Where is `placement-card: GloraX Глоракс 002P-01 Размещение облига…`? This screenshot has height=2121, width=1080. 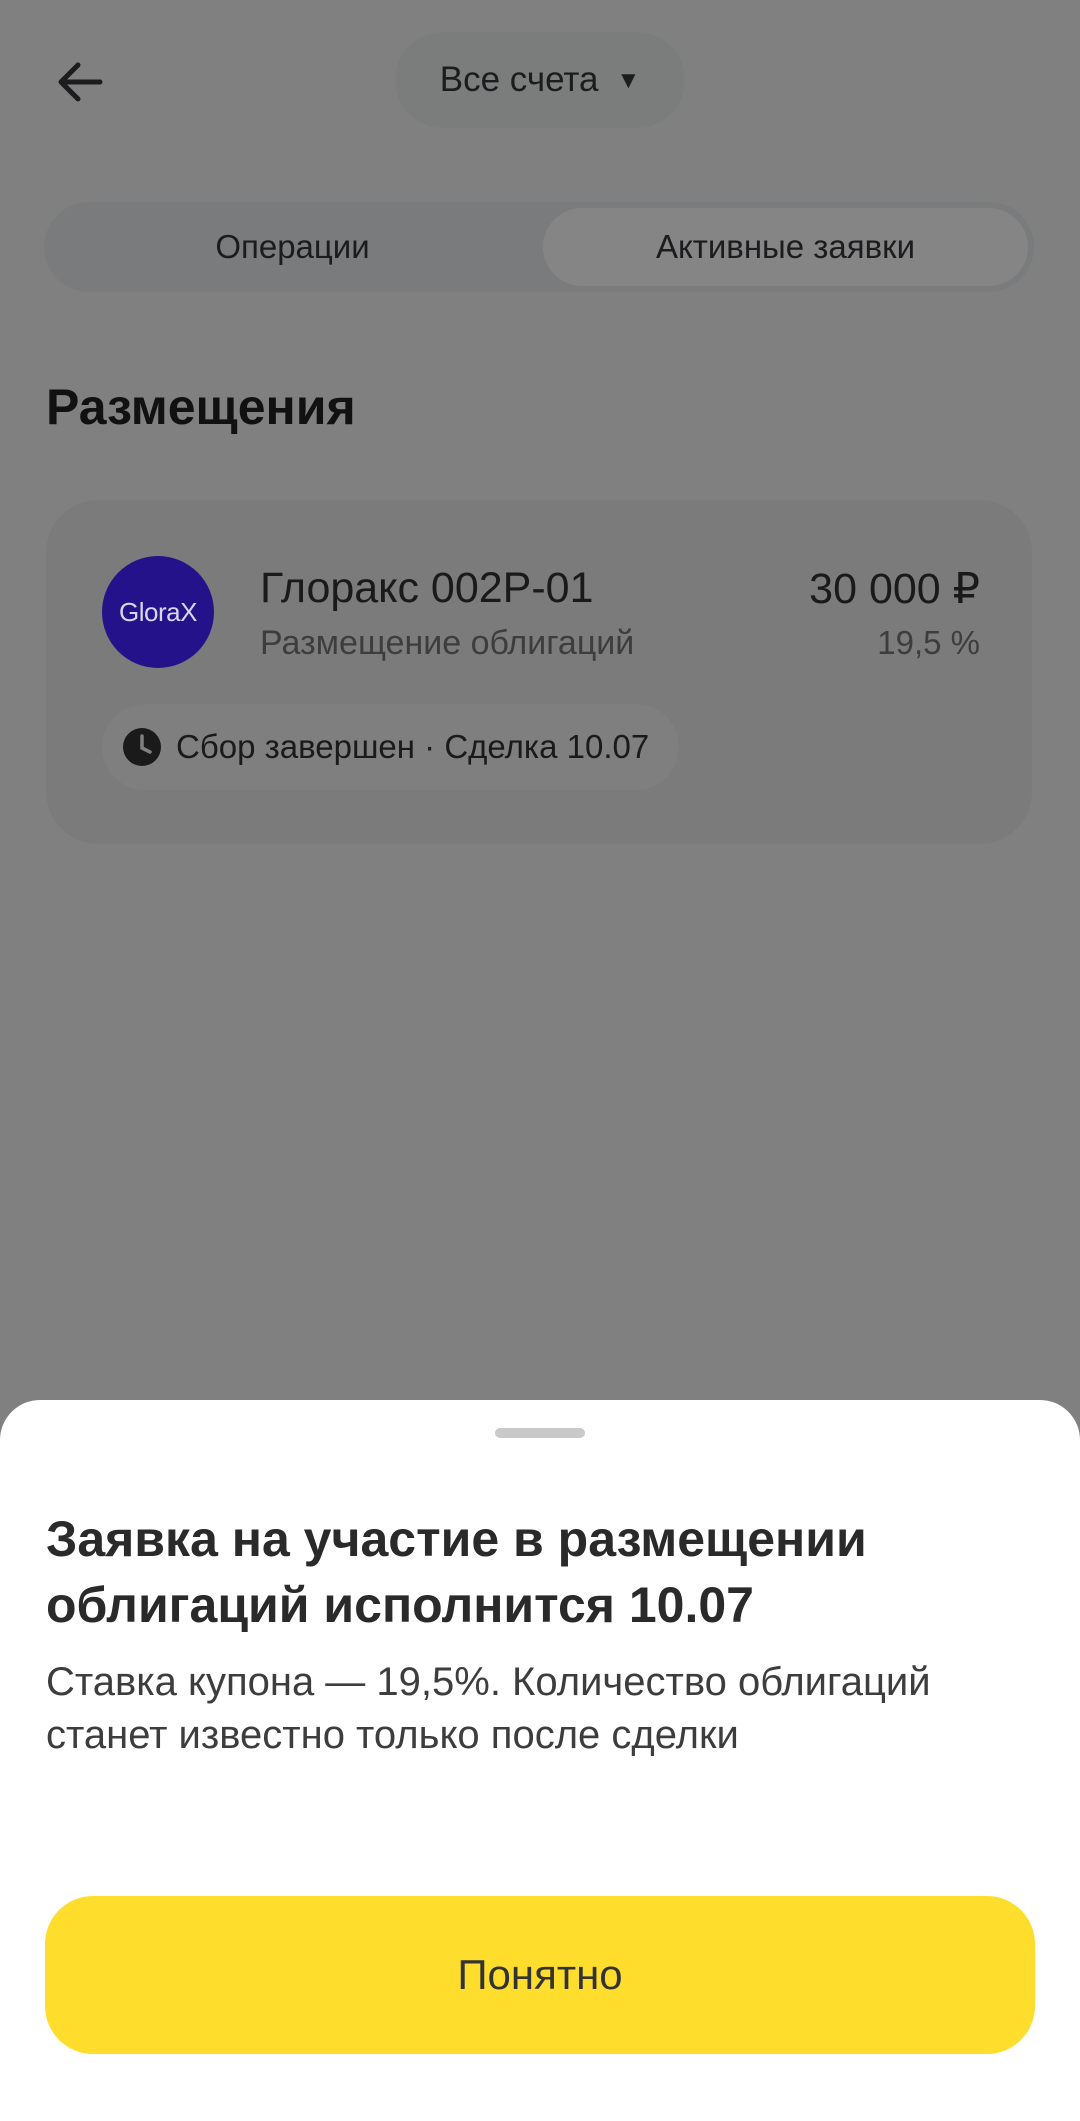
placement-card: GloraX Глоракс 002P-01 Размещение облига… is located at coordinates (539, 672).